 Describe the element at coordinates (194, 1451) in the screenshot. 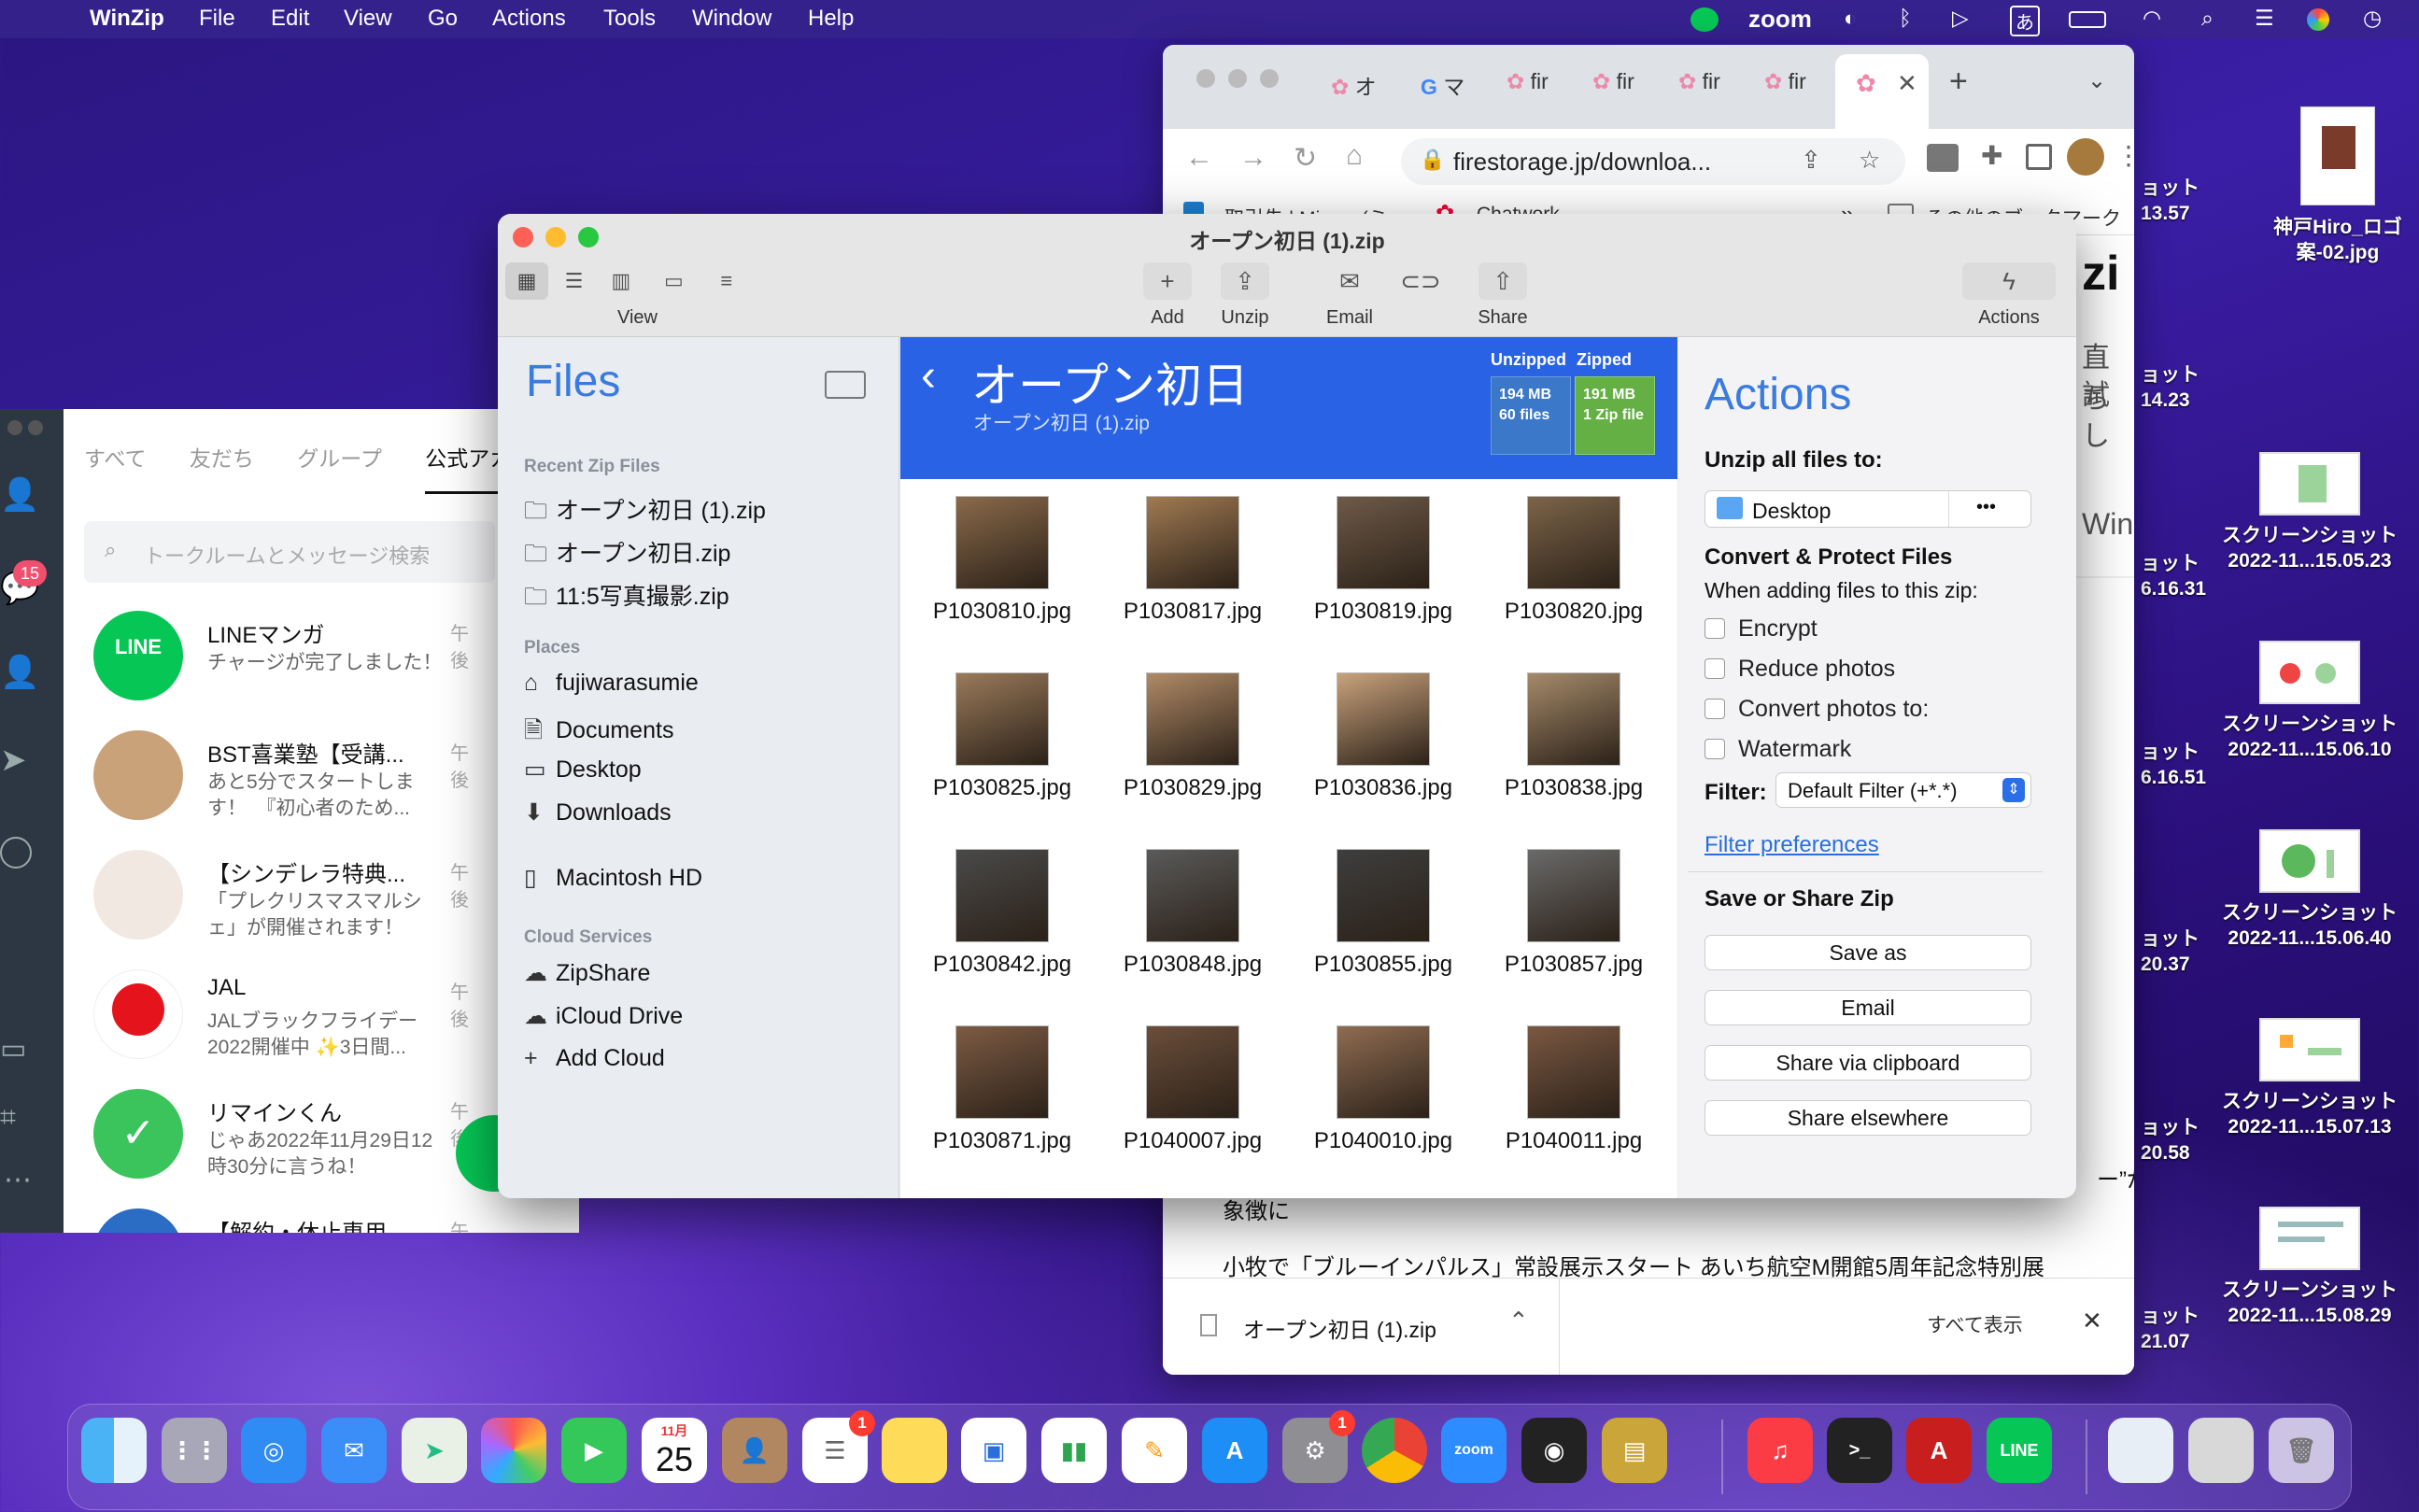

I see `launchpad-icon: ⋮⋮` at that location.